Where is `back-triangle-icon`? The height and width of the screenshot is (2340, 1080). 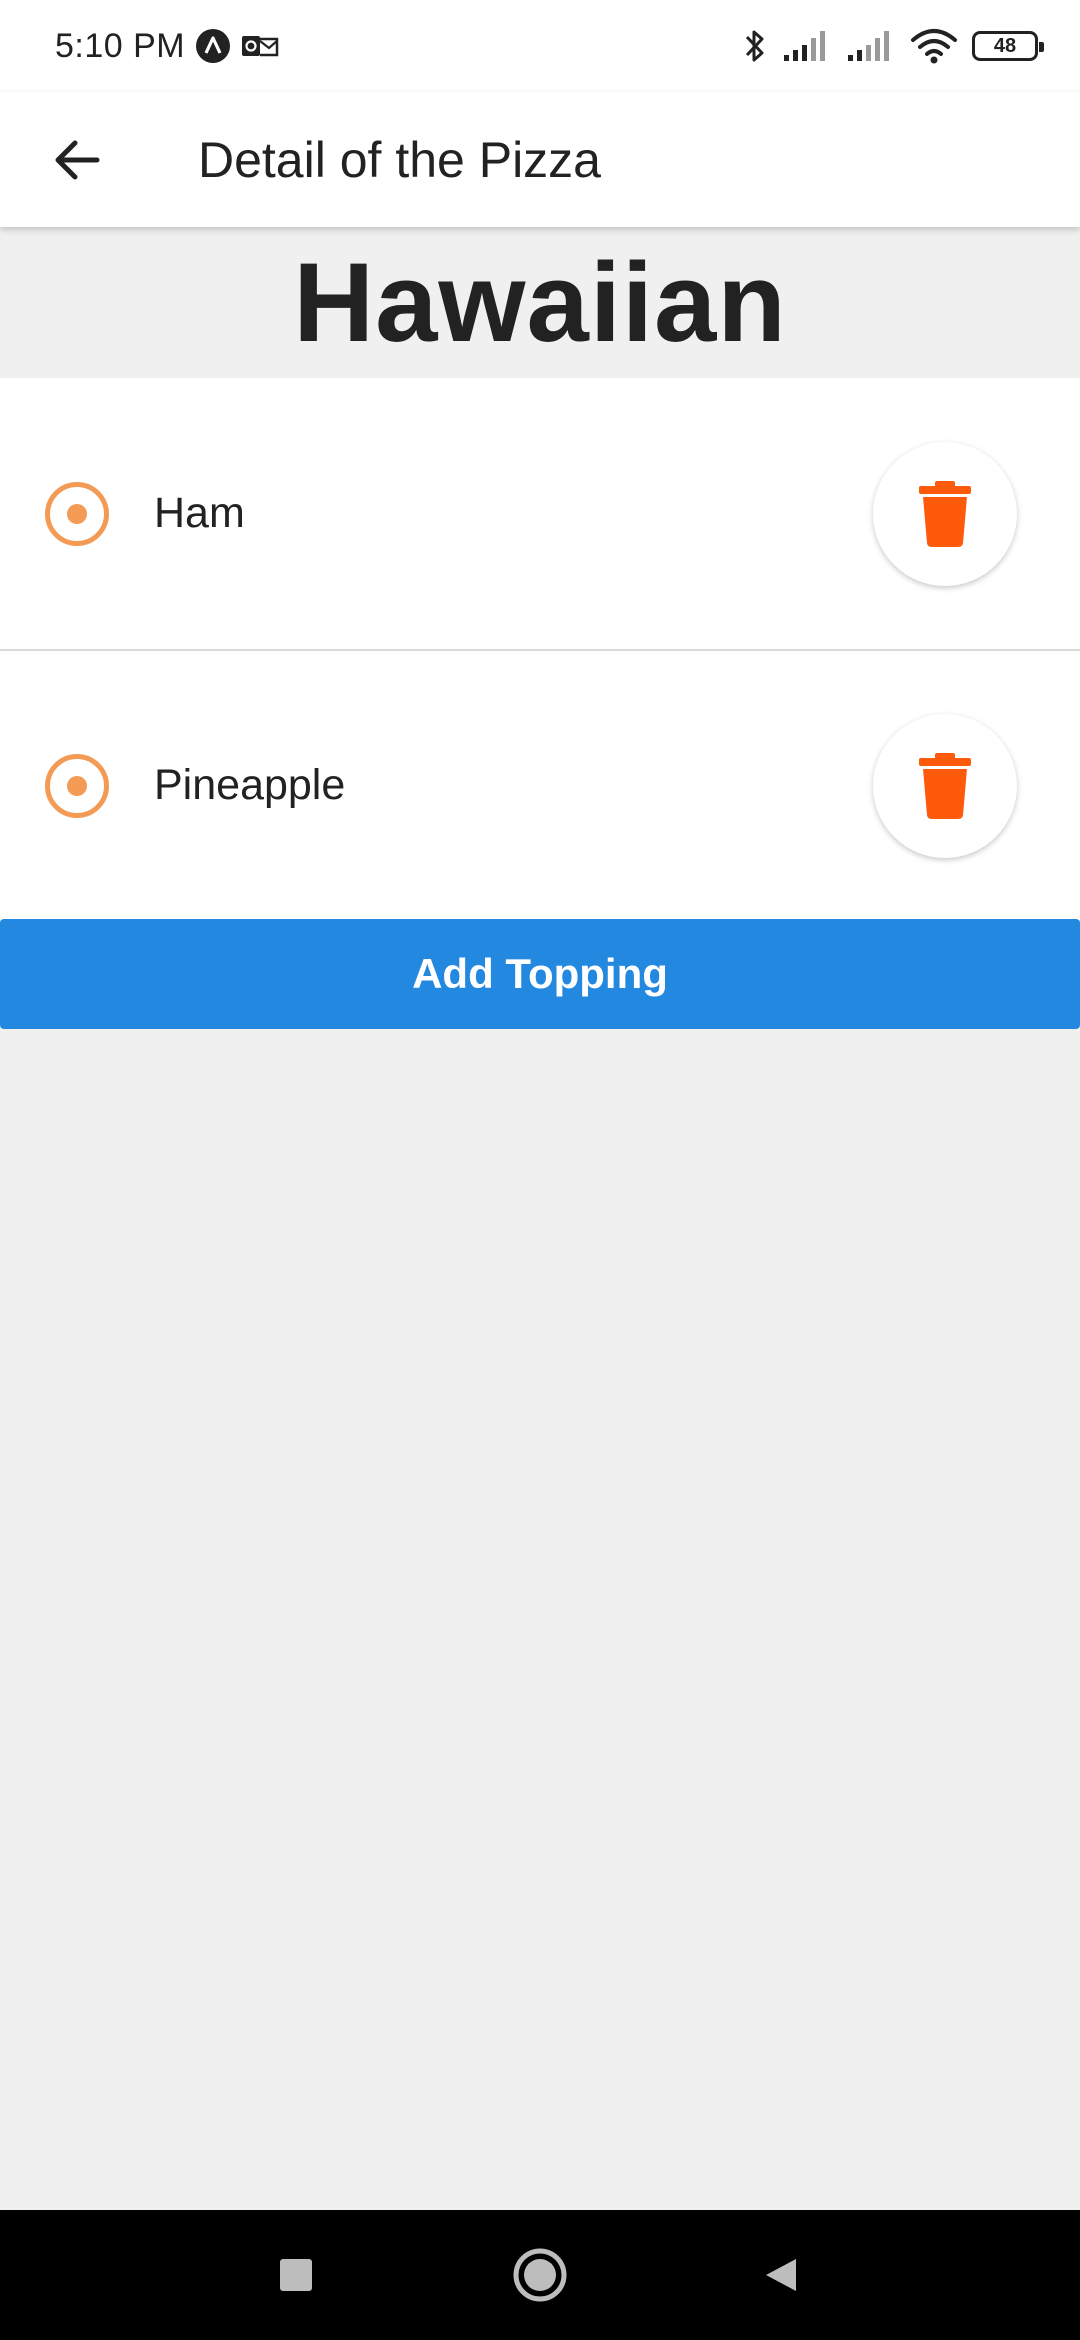 back-triangle-icon is located at coordinates (781, 2275).